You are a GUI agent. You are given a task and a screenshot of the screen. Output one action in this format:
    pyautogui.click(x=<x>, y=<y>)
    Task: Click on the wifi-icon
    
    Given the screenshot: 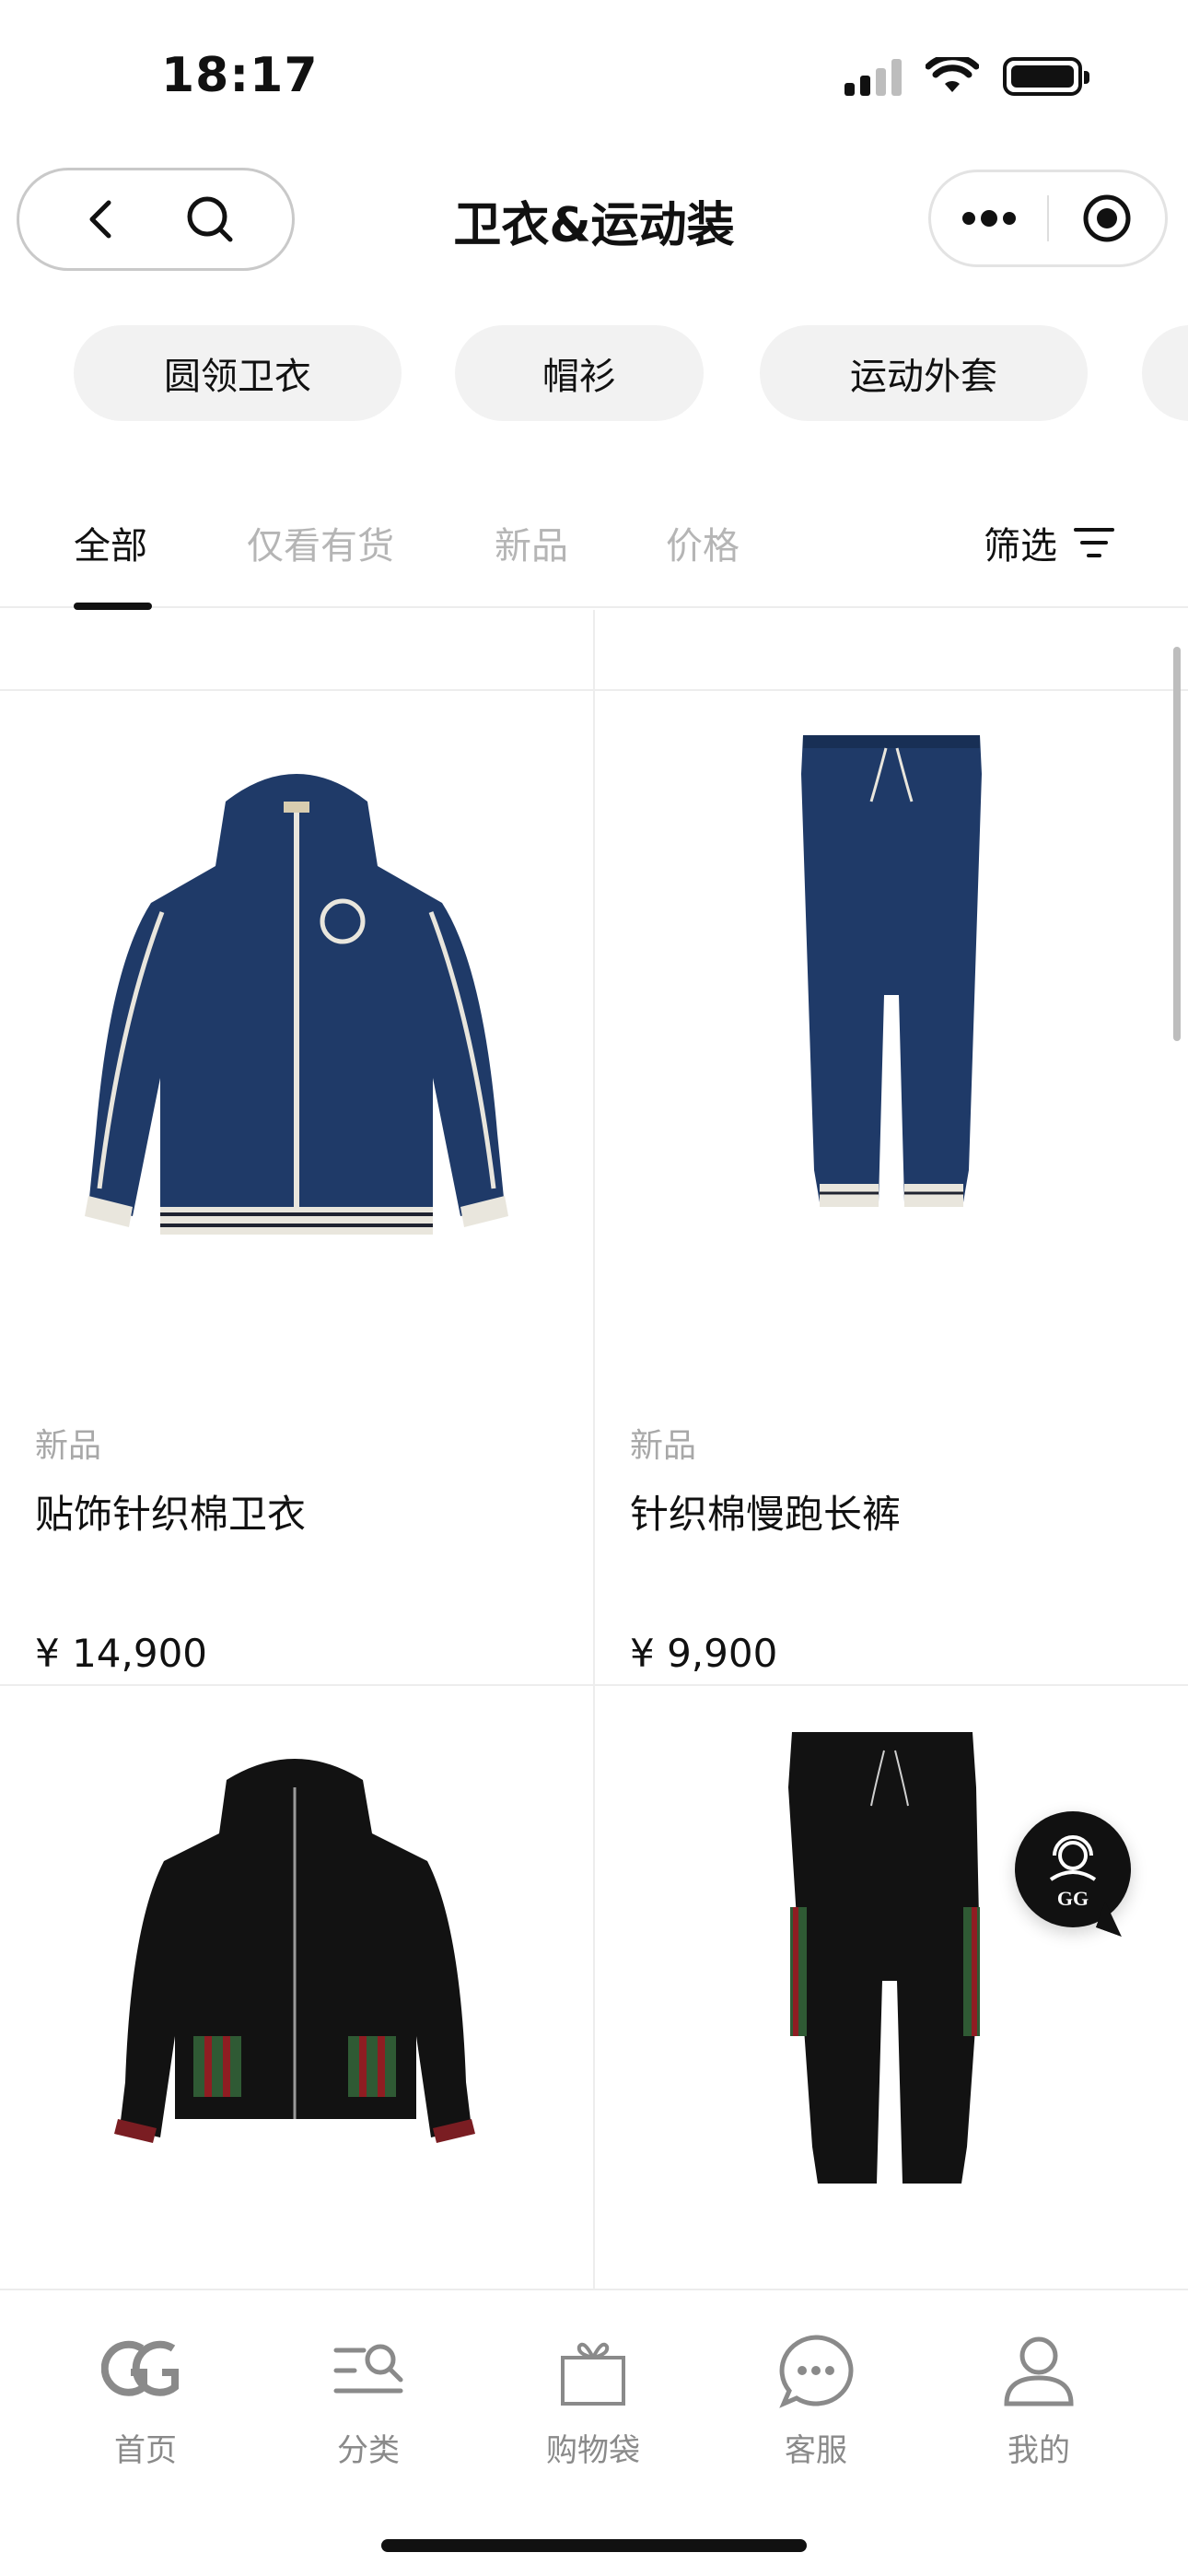 What is the action you would take?
    pyautogui.click(x=952, y=74)
    